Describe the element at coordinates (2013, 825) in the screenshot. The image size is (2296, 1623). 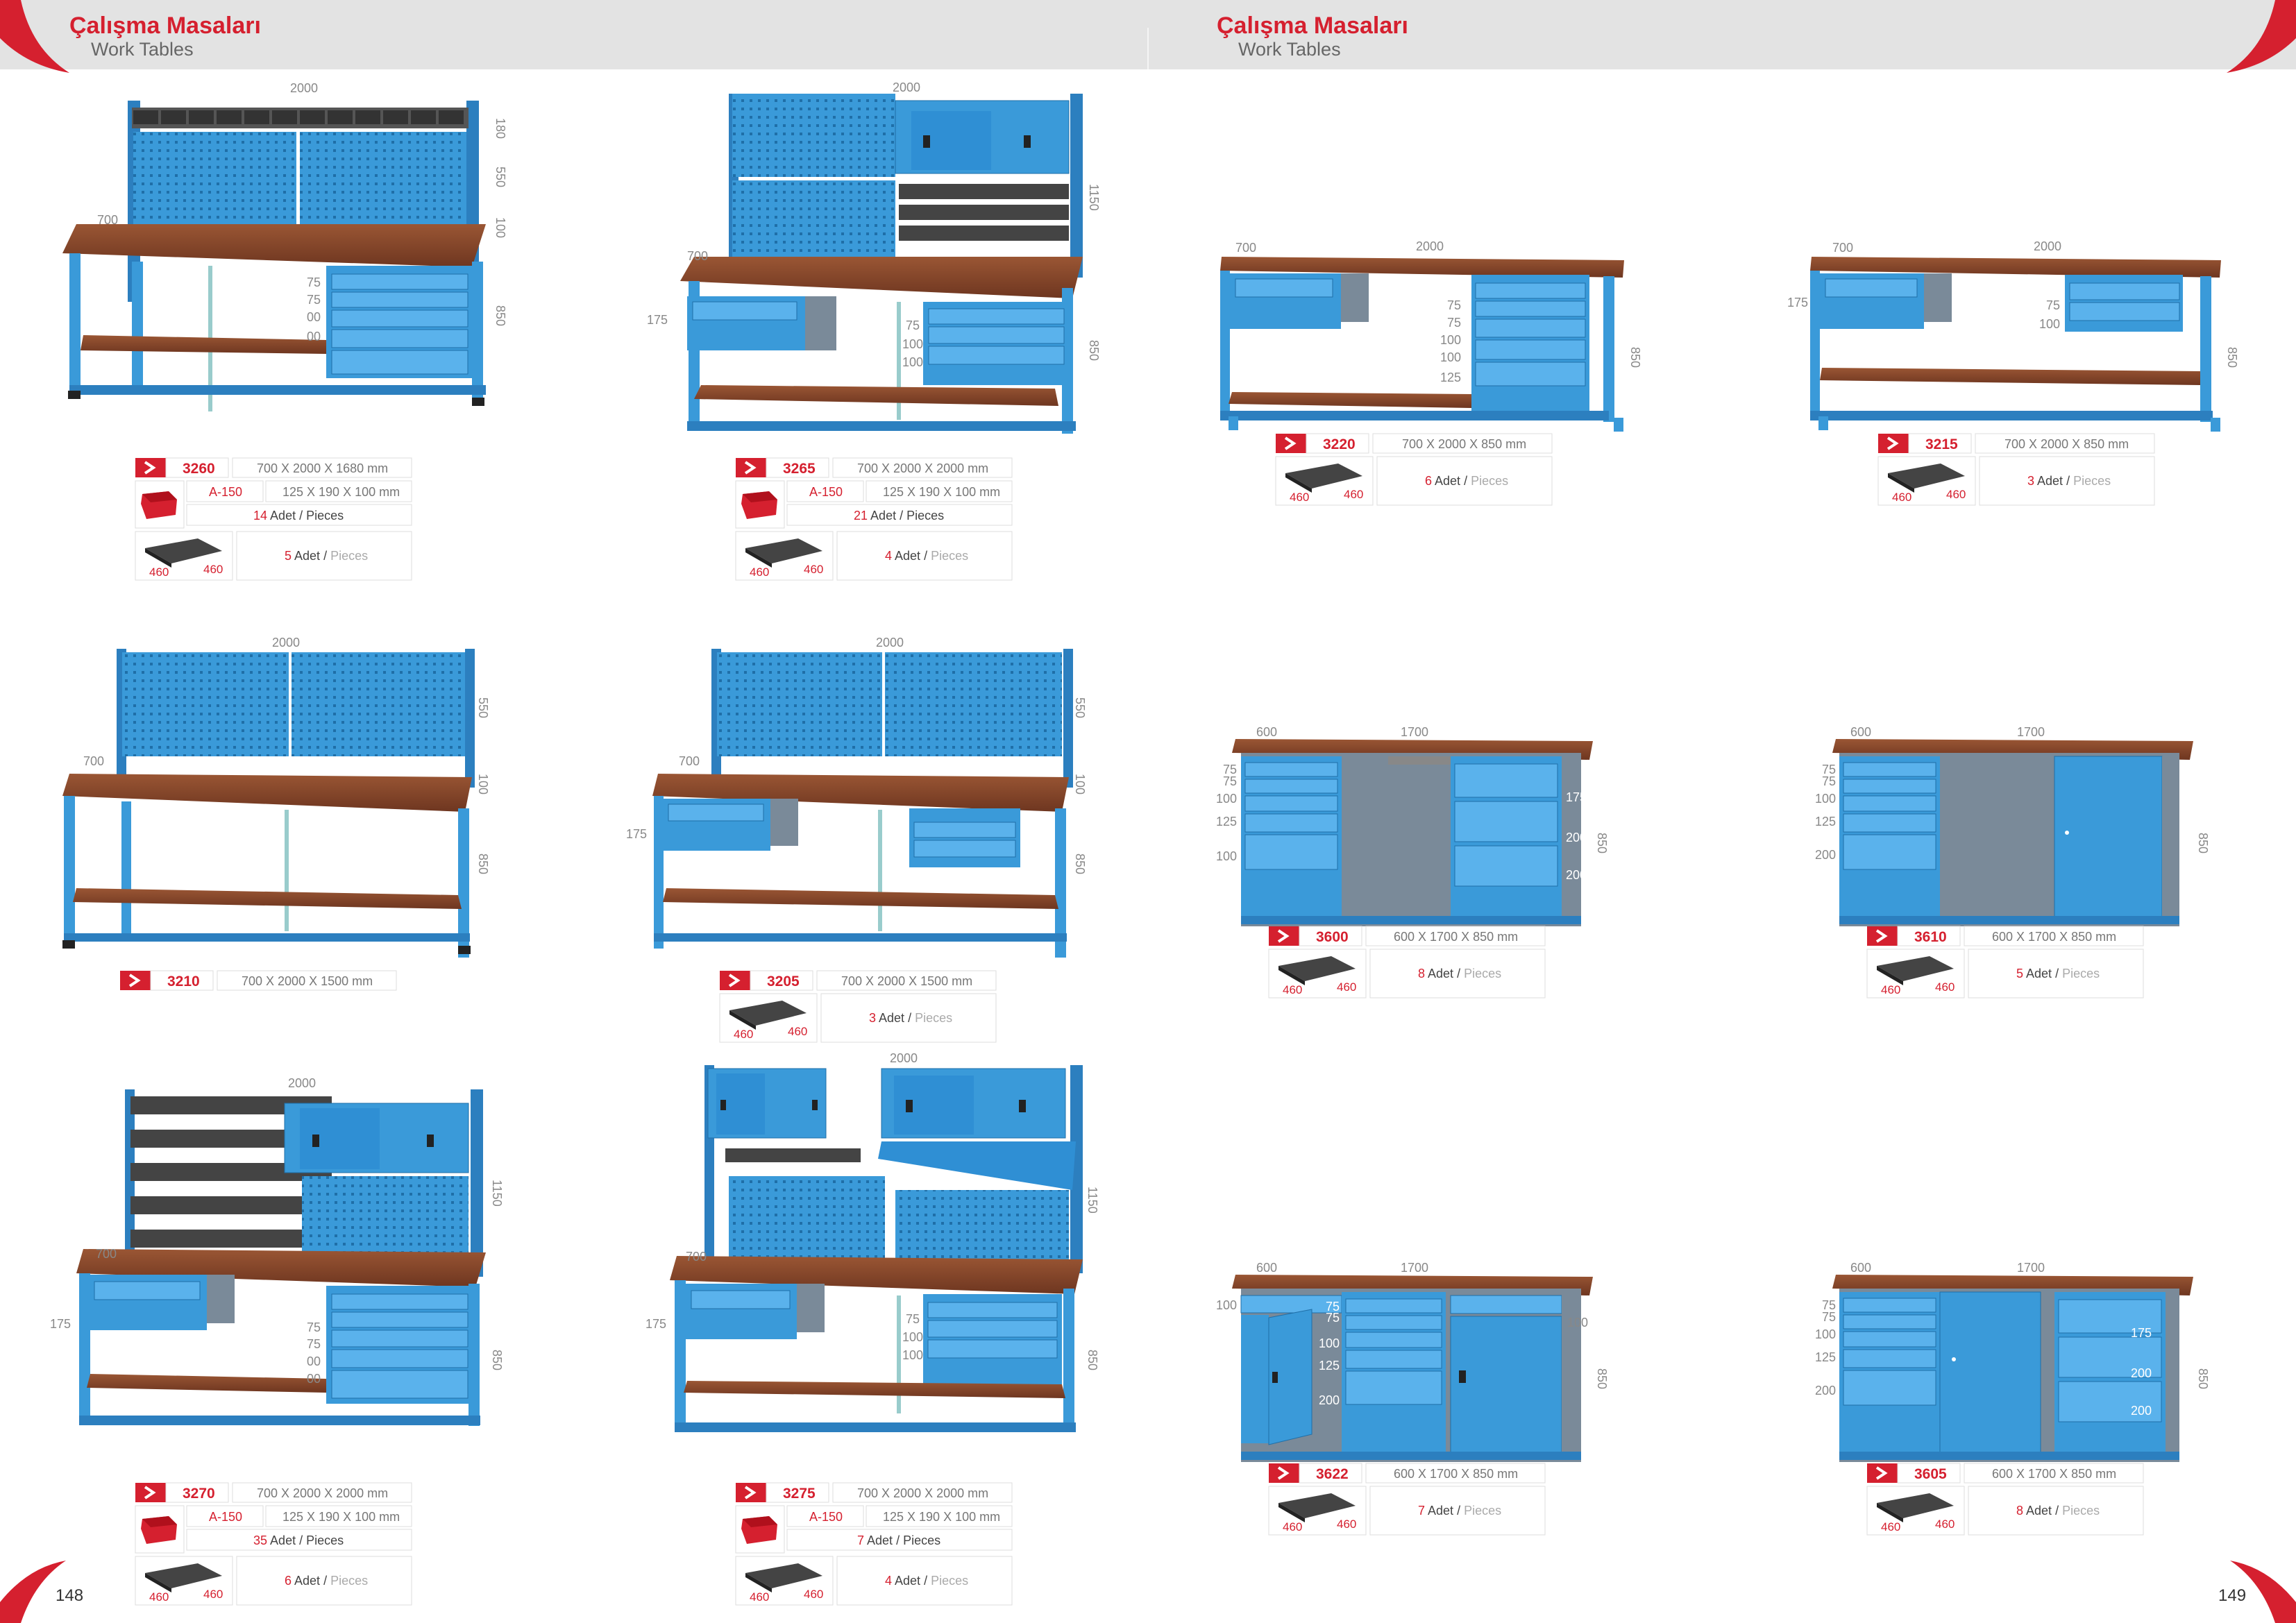
I see `bench-3610-image: 1700 600 850 75 75 100 125 200` at that location.